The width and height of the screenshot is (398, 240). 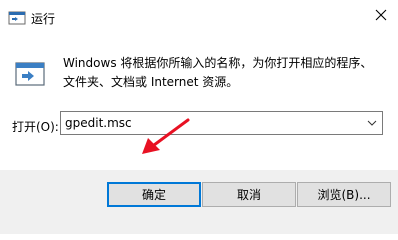 I want to click on run-program-icon, so click(x=30, y=74).